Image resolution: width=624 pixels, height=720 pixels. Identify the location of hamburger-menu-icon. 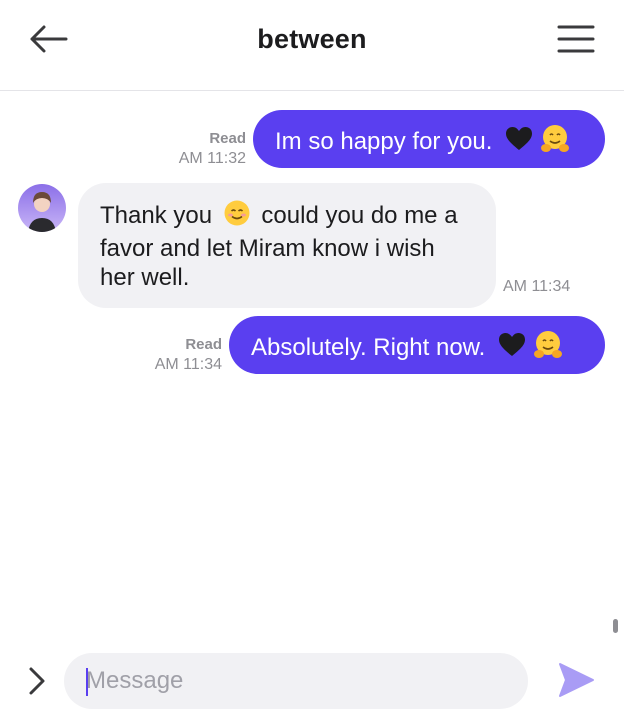
(576, 39).